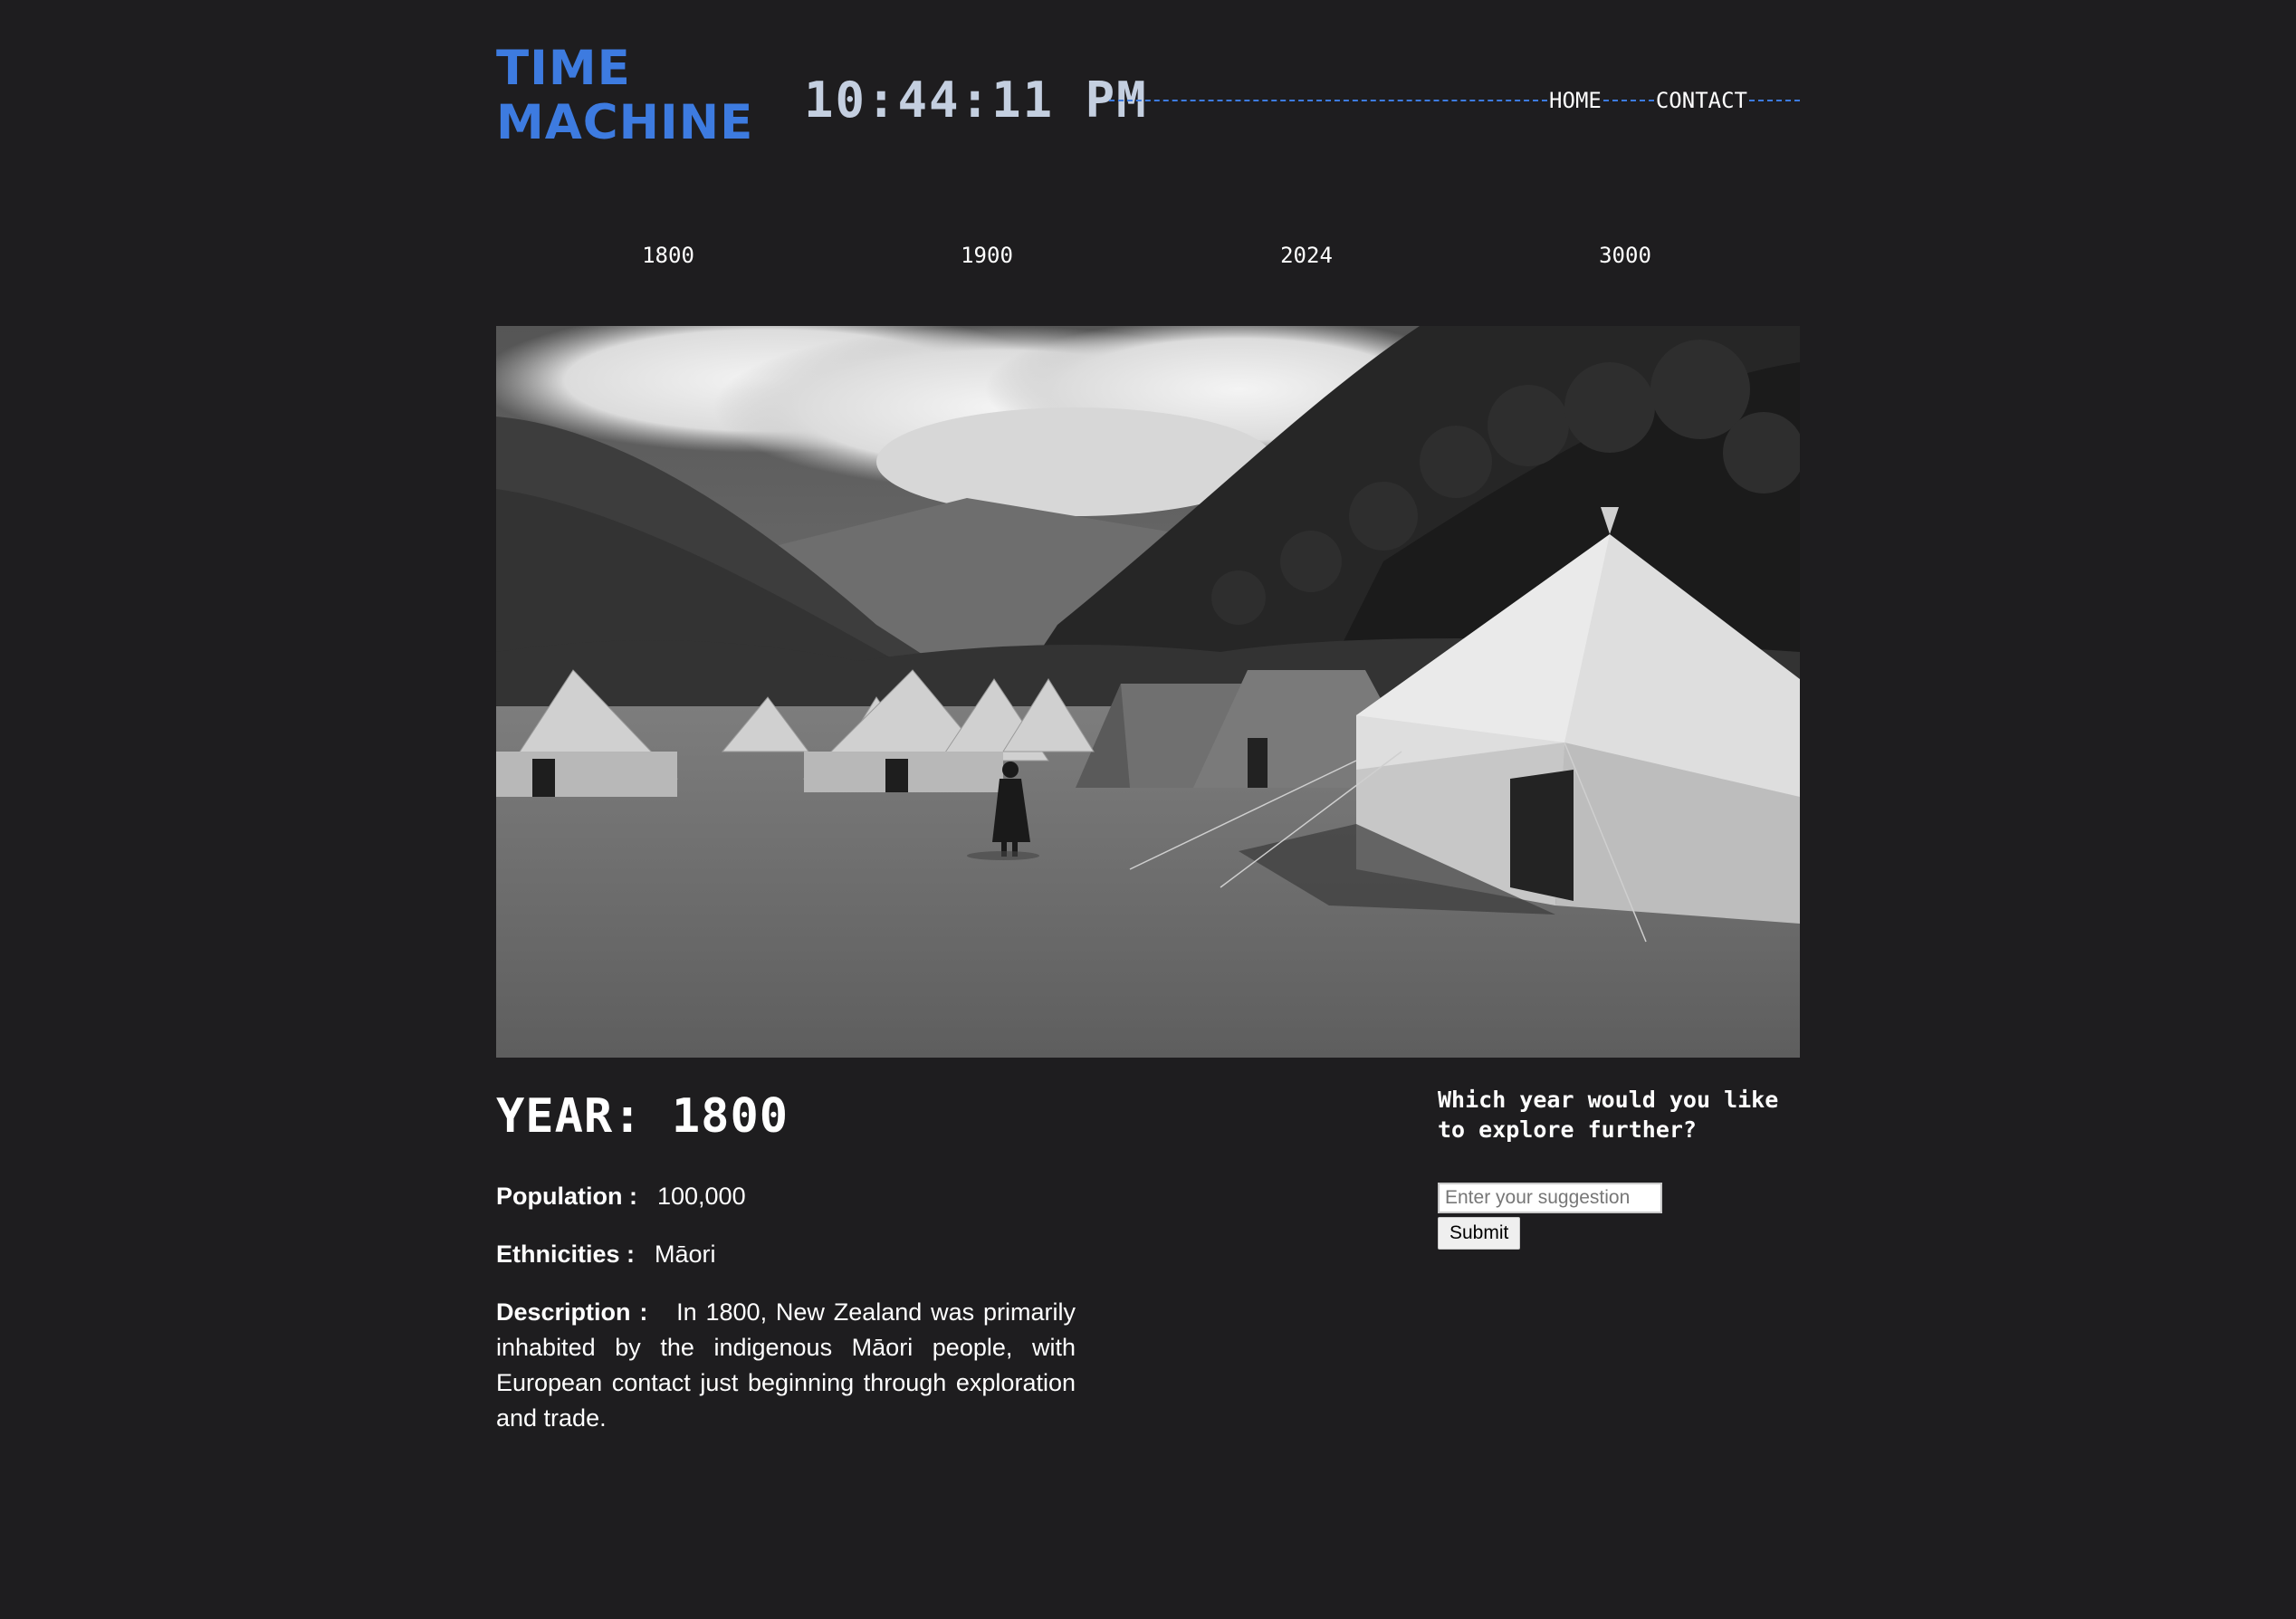 The height and width of the screenshot is (1619, 2296). Describe the element at coordinates (572, 1312) in the screenshot. I see `description-label: Description :` at that location.